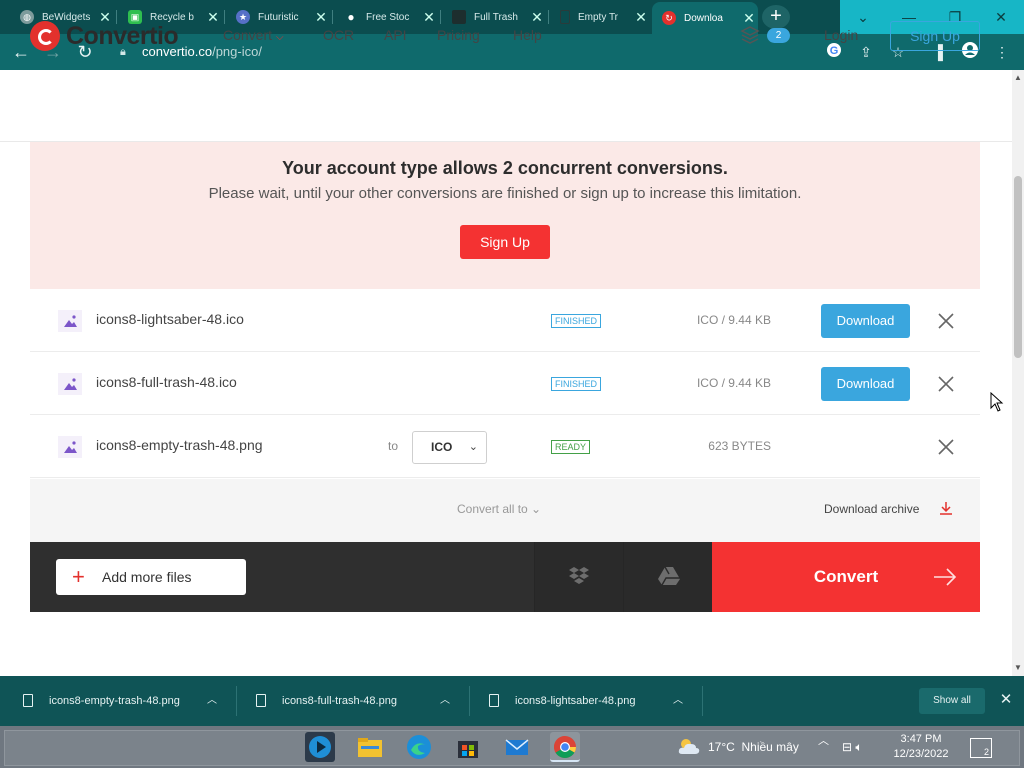 This screenshot has width=1024, height=768. What do you see at coordinates (1018, 668) in the screenshot?
I see `scroll-down-icon: ▼` at bounding box center [1018, 668].